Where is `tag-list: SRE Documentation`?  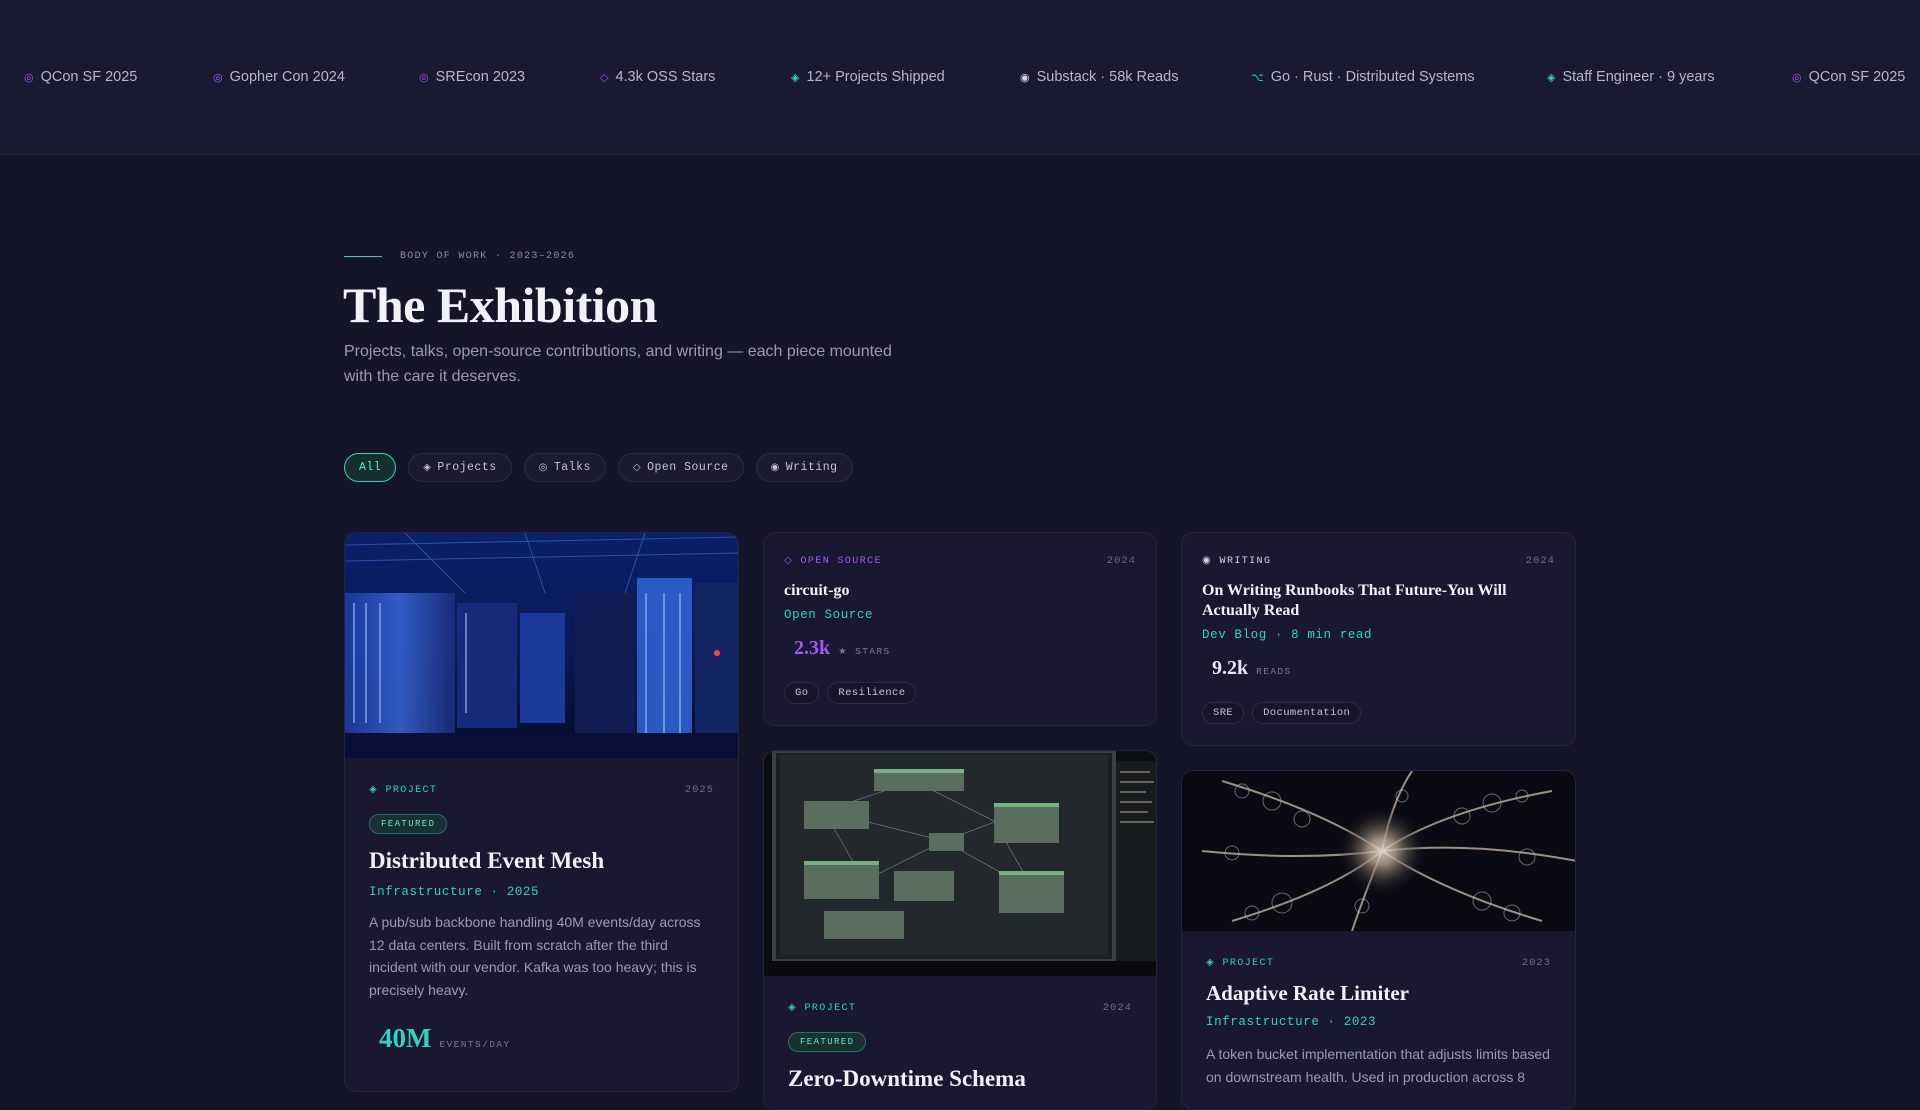
tag-list: SRE Documentation is located at coordinates (1282, 713).